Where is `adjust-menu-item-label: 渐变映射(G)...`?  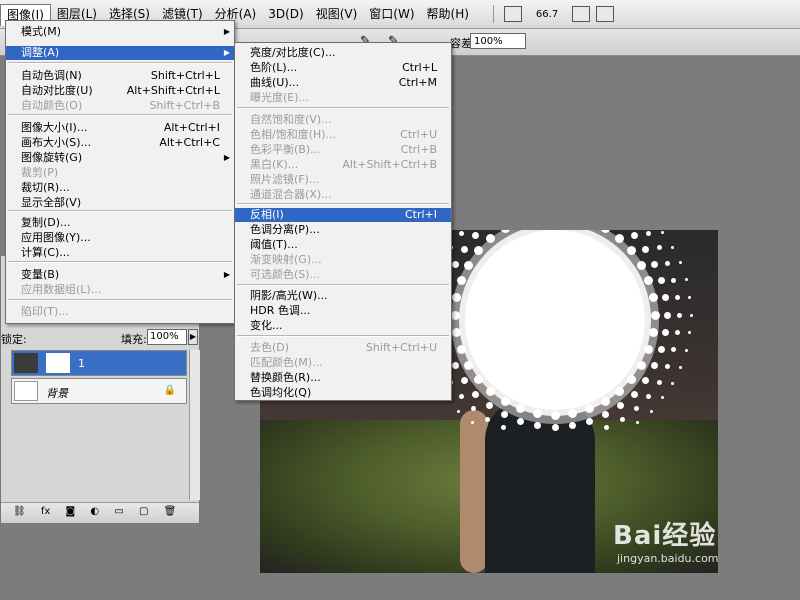 adjust-menu-item-label: 渐变映射(G)... is located at coordinates (286, 259).